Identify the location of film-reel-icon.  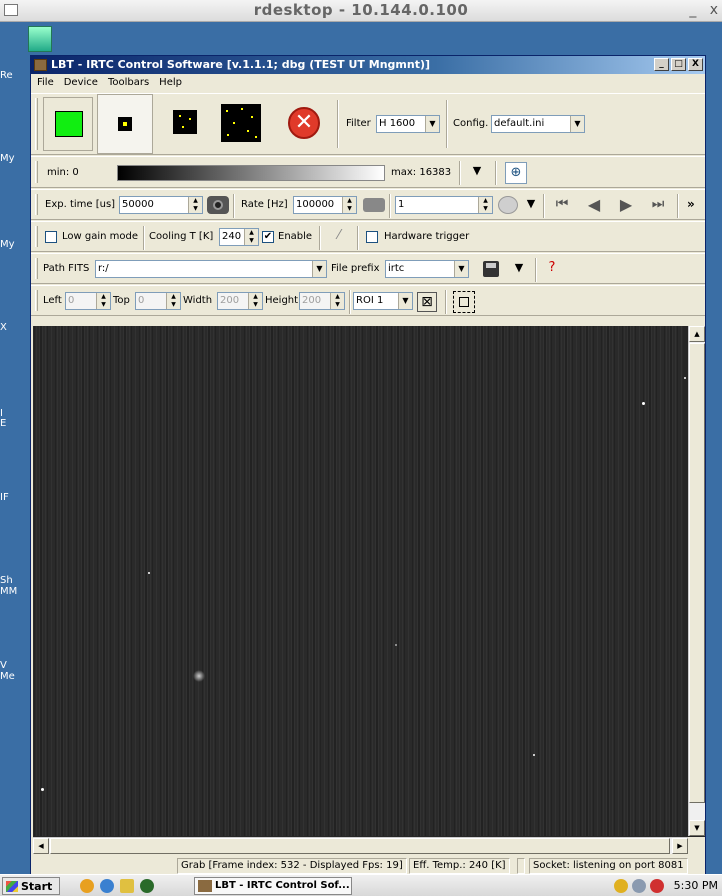
(508, 205).